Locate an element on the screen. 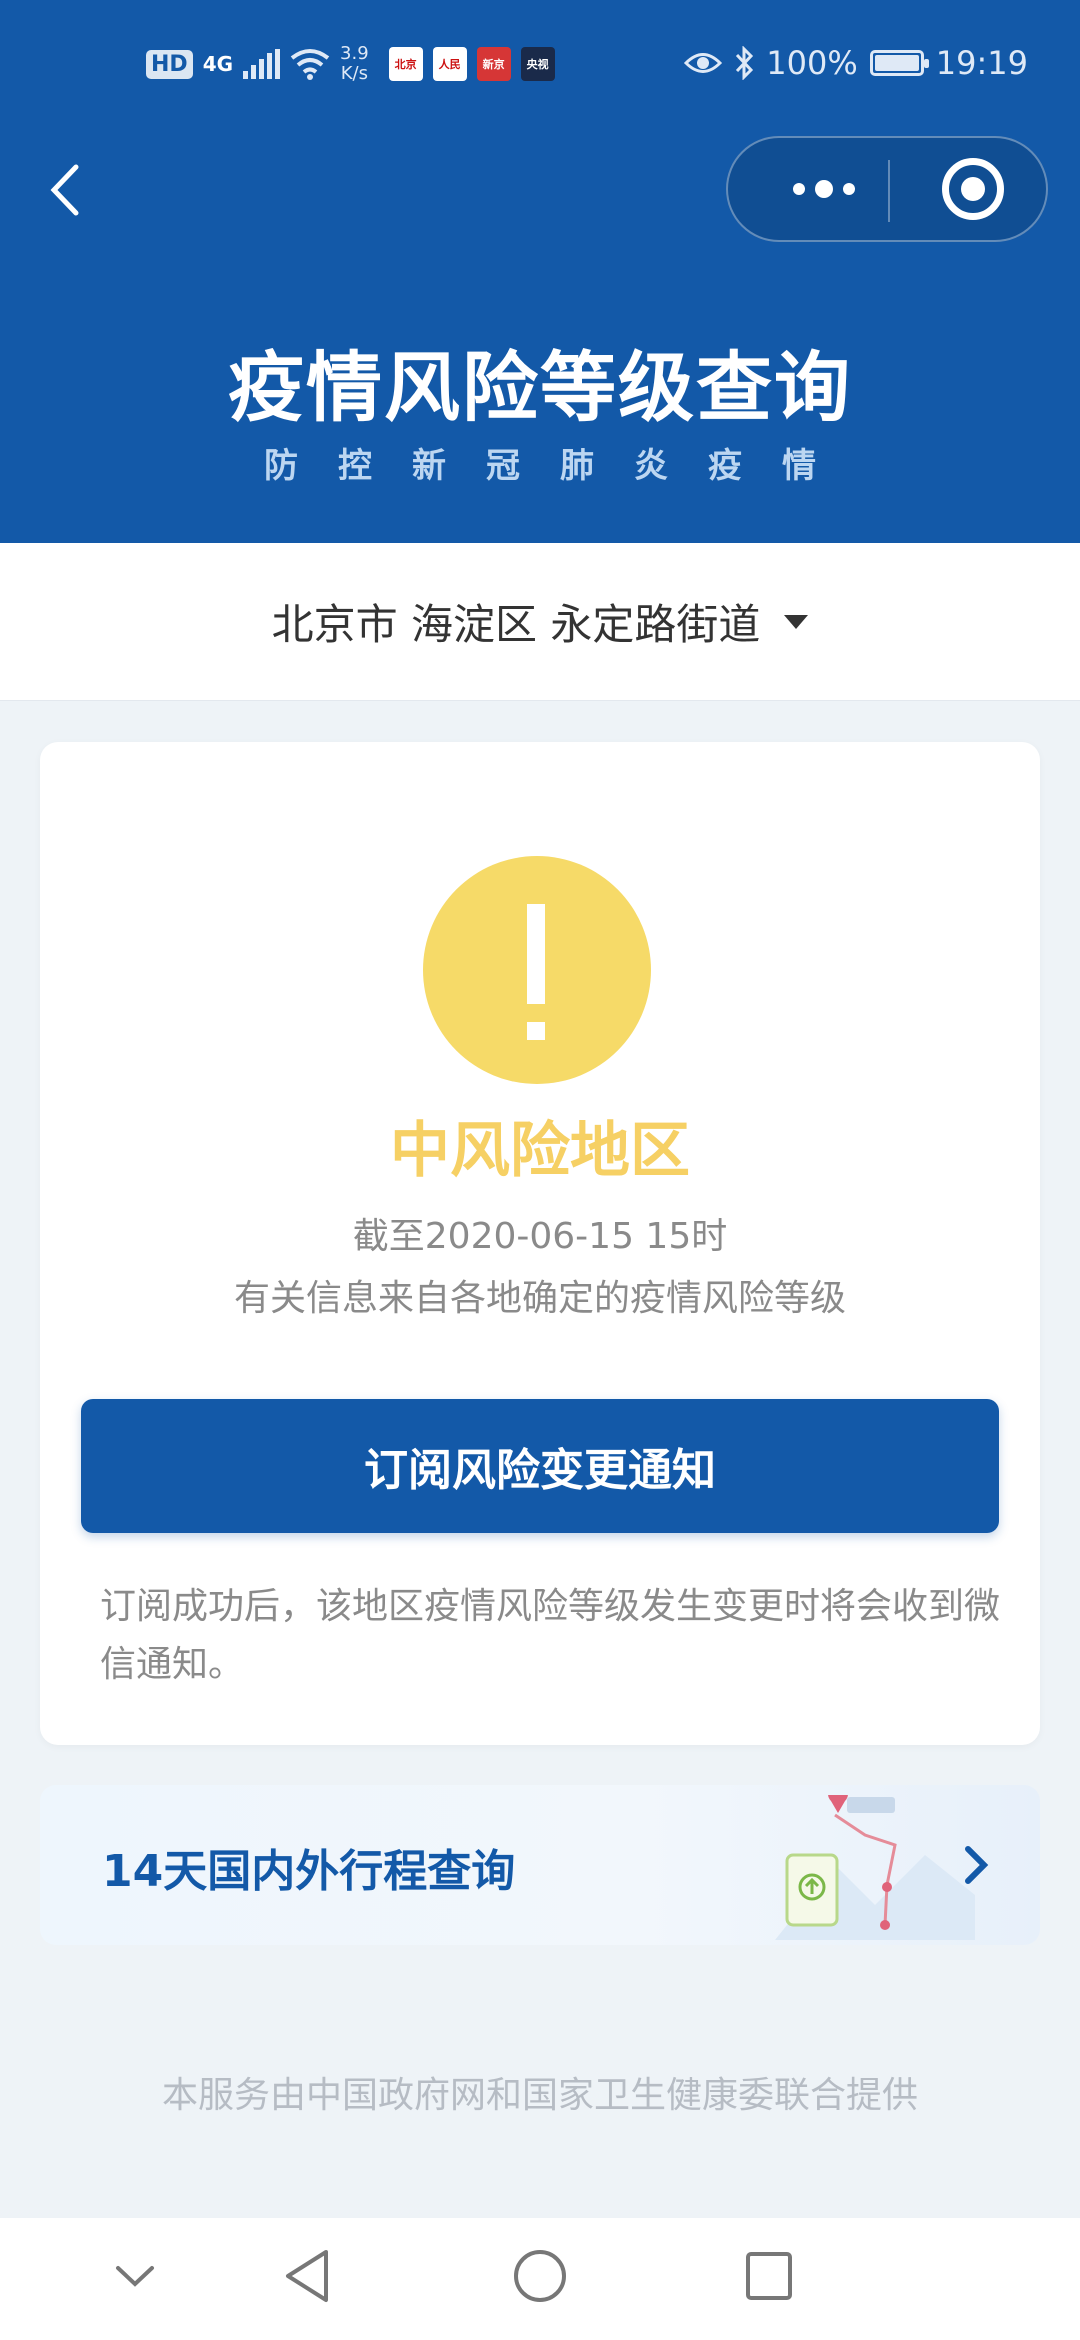  status-bar: HD 4G 3.9 K/s 北京 人民 新京 央视 100% 19:19 is located at coordinates (540, 66).